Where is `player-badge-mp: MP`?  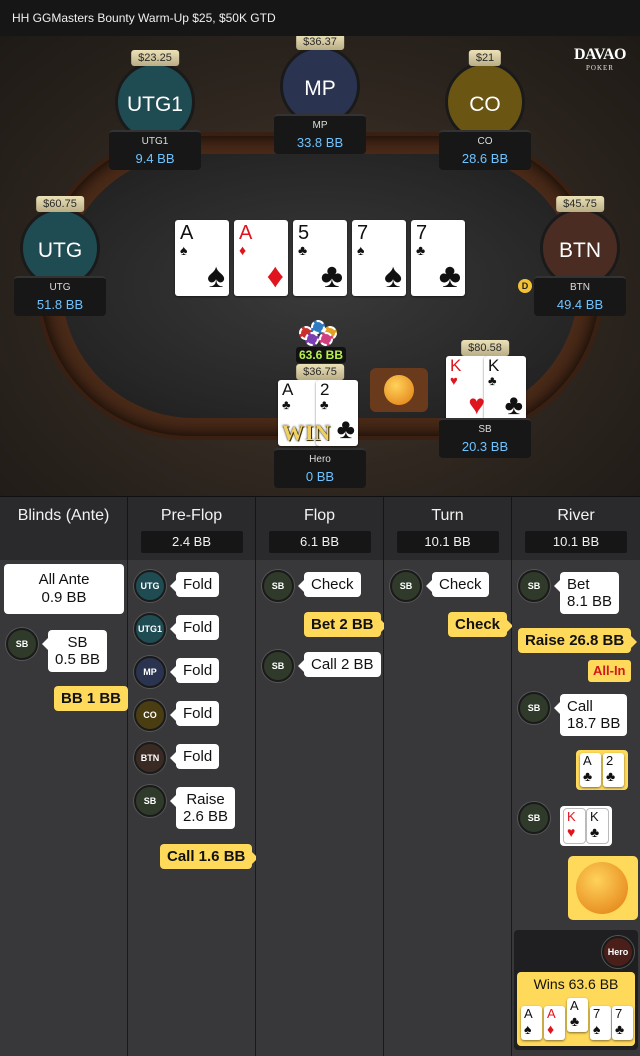 player-badge-mp: MP is located at coordinates (150, 672).